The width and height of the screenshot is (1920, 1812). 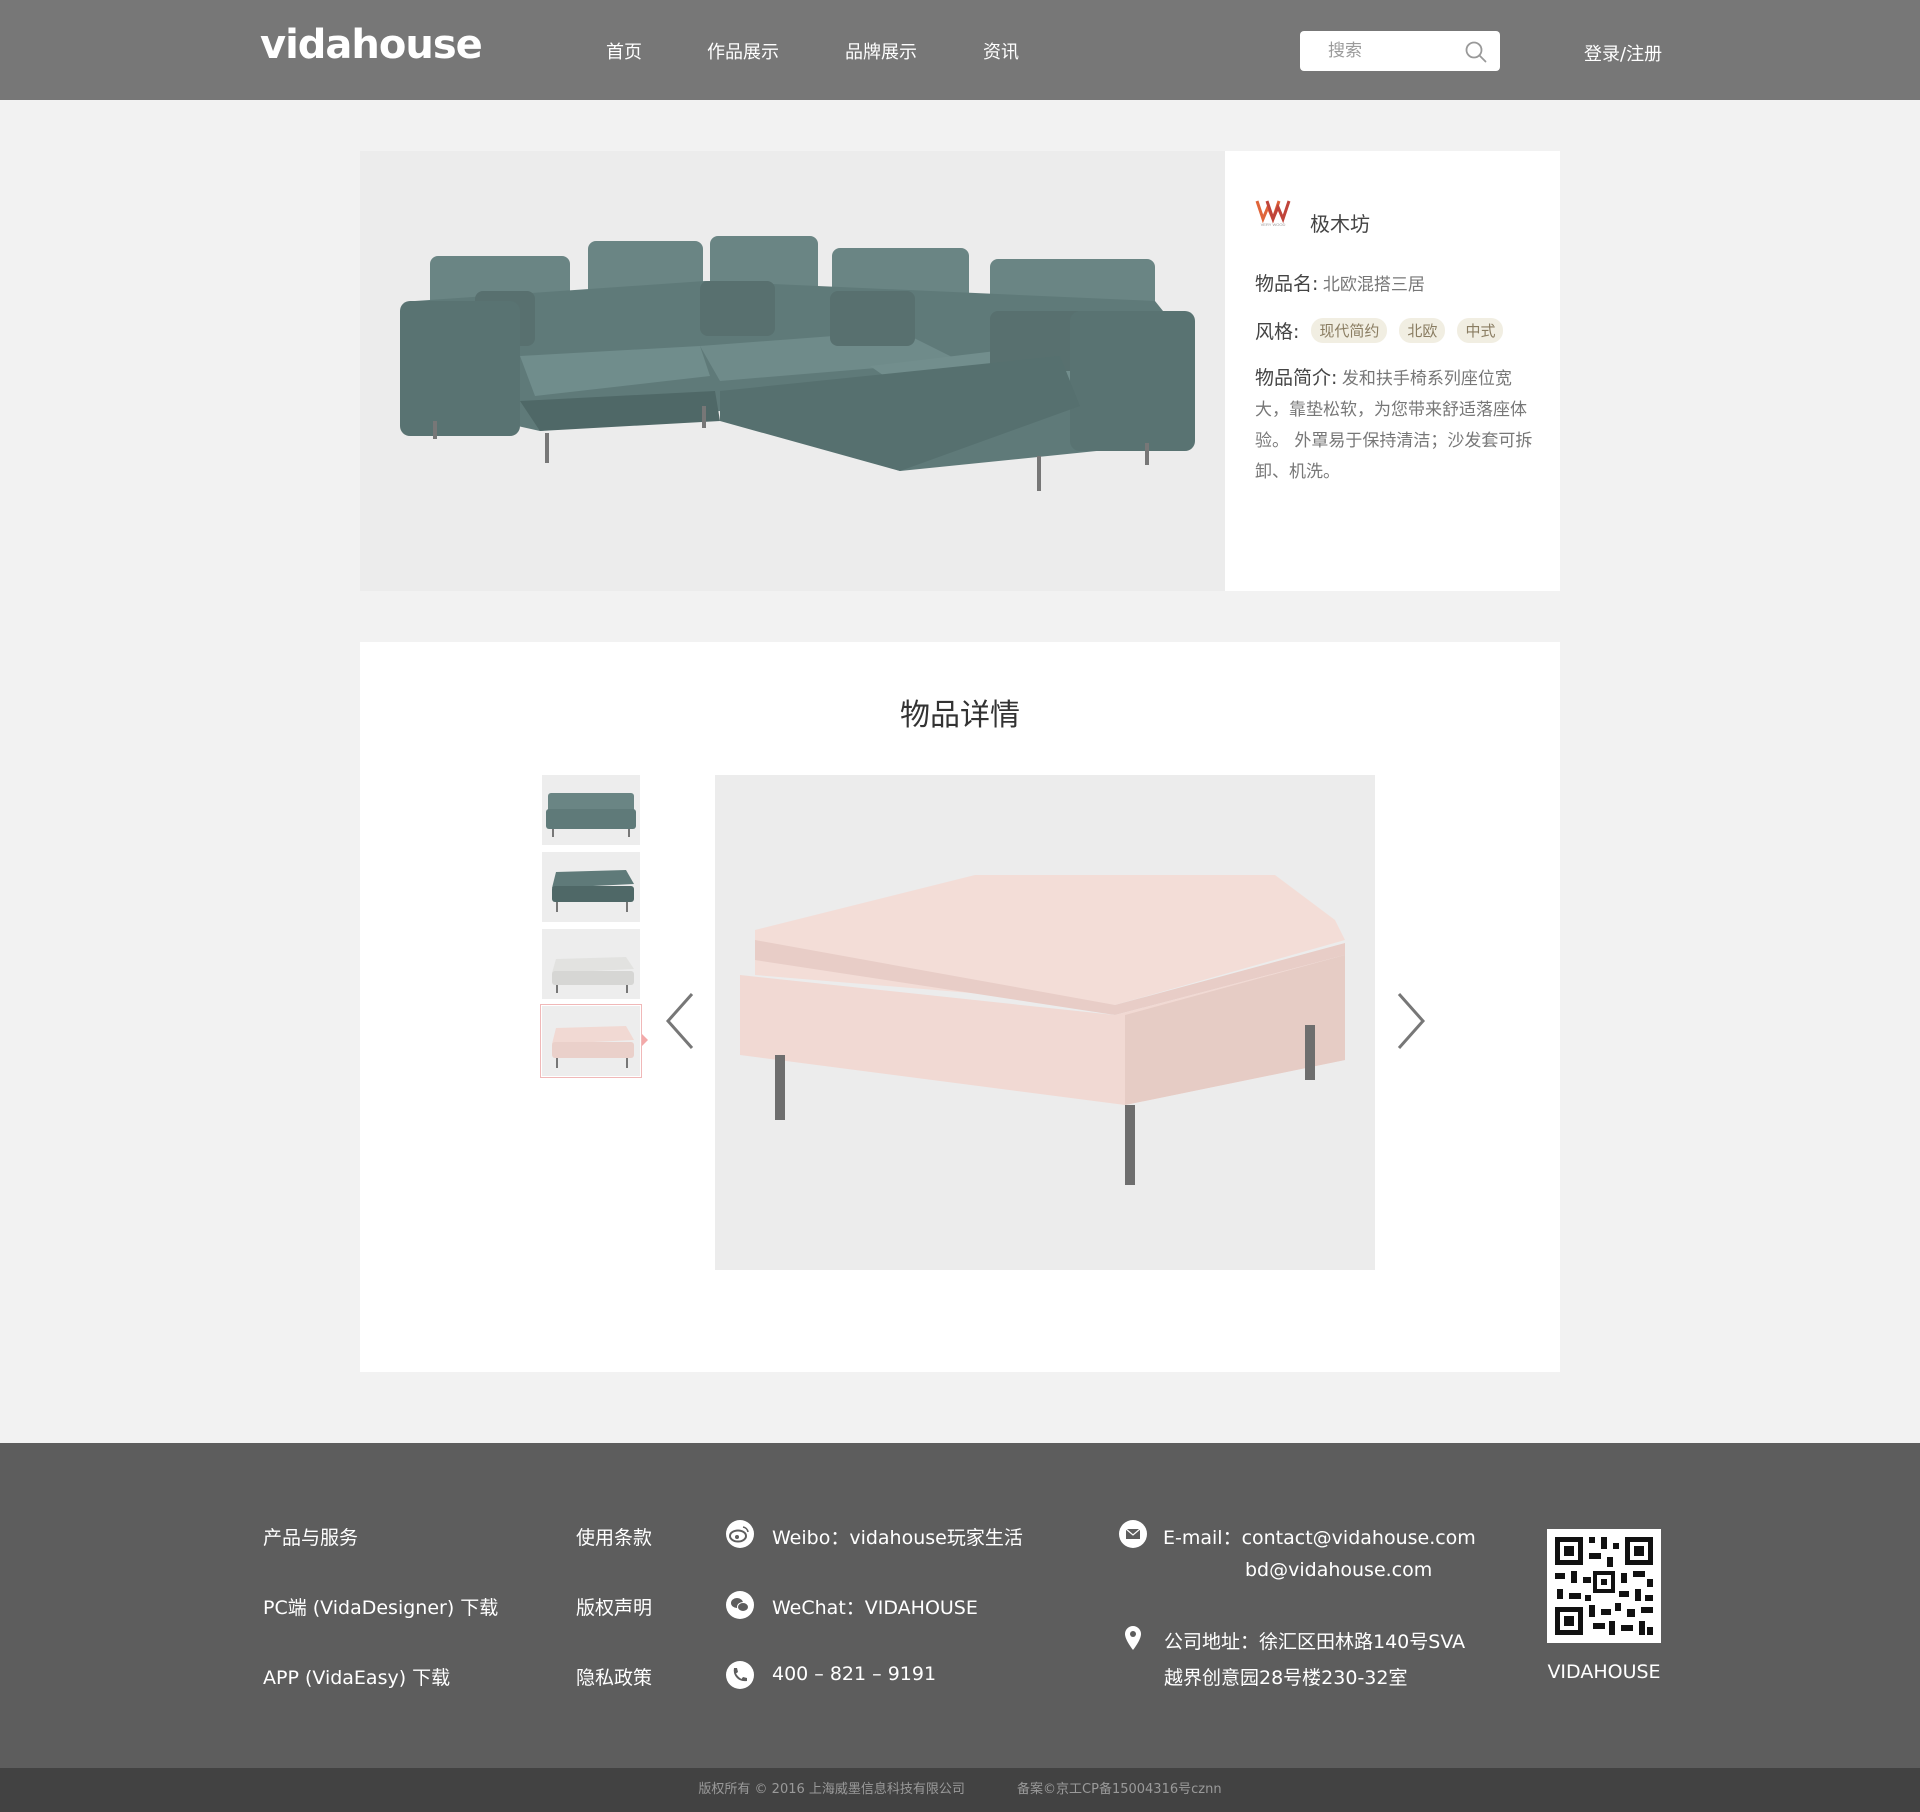 I want to click on footer-products-services: 产品与服务, so click(x=310, y=1536).